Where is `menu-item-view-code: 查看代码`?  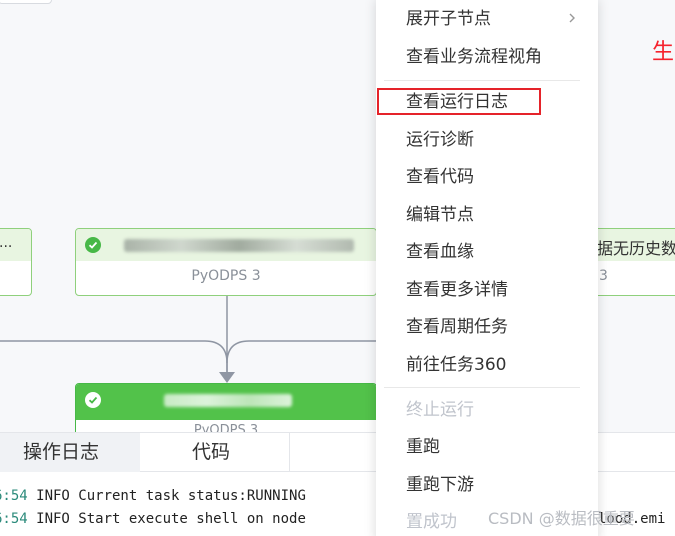
menu-item-view-code: 查看代码 is located at coordinates (487, 177).